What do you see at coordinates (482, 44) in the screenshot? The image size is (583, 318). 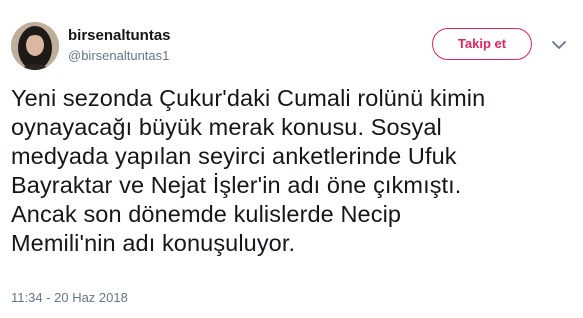 I see `follow-button: Takip et` at bounding box center [482, 44].